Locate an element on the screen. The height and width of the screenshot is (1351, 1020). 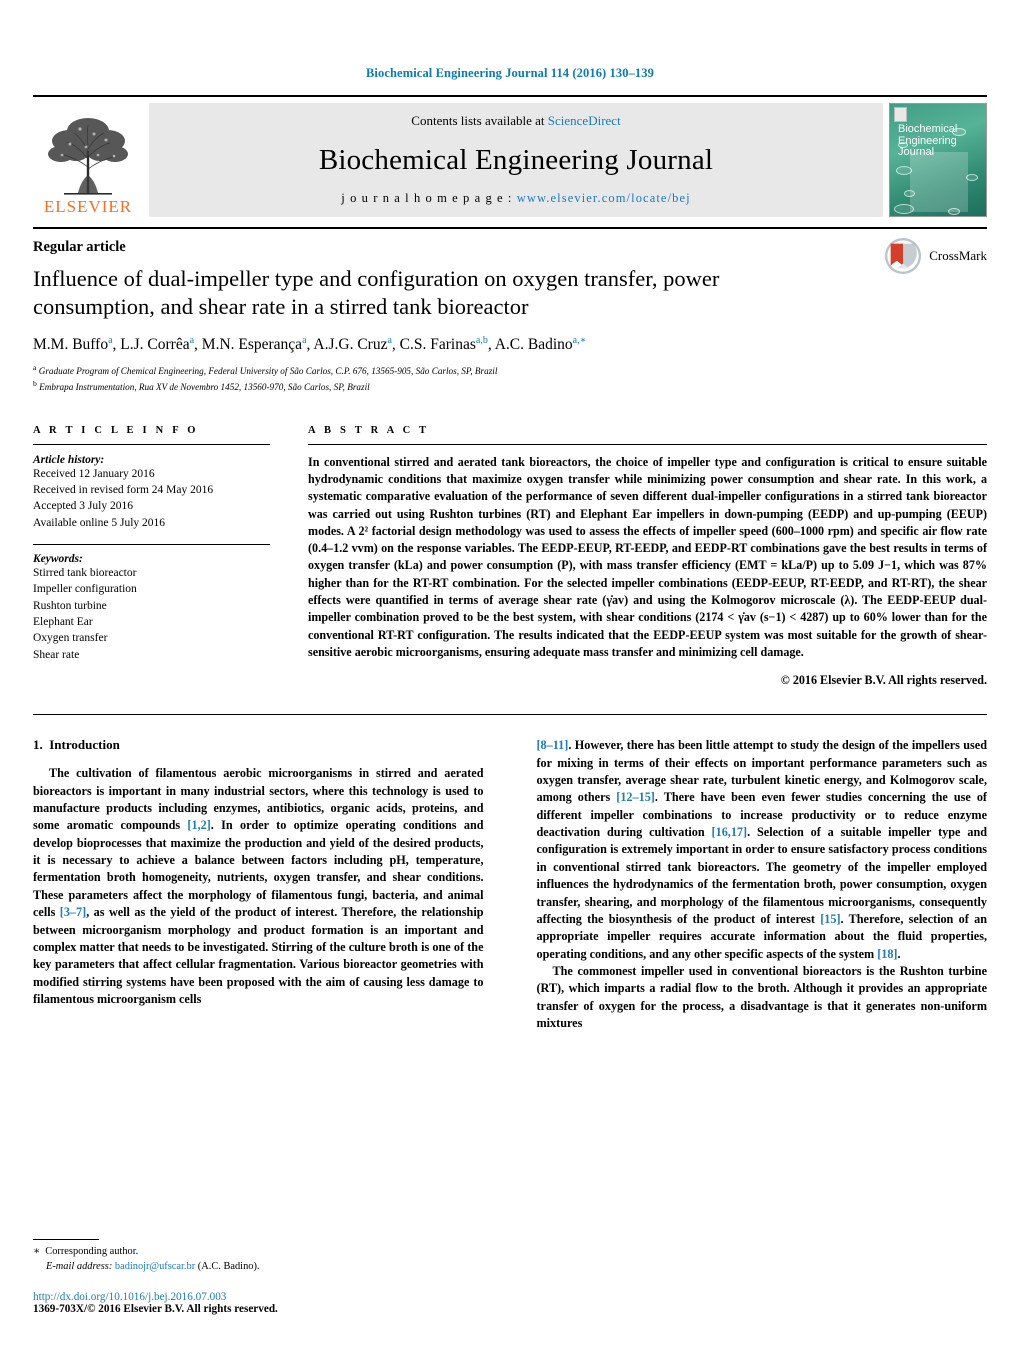
article-info-rule is located at coordinates (151, 444).